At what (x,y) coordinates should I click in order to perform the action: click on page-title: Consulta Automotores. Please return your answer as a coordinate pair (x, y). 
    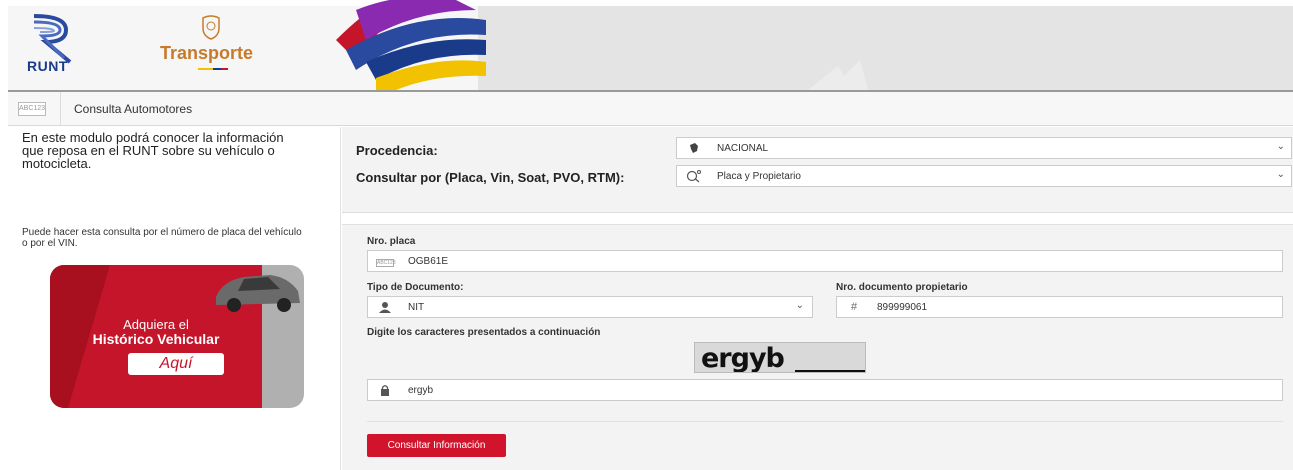
    Looking at the image, I should click on (133, 109).